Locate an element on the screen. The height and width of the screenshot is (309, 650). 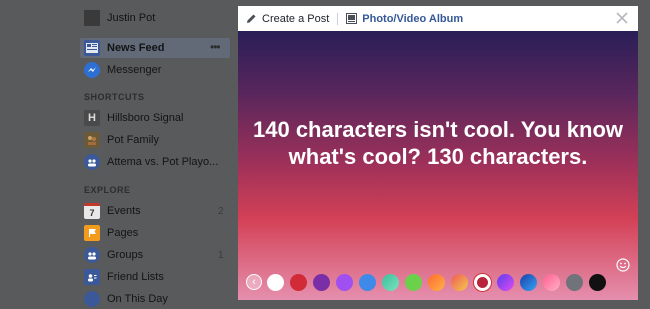
sidebar-item-label: Messenger is located at coordinates (134, 70).